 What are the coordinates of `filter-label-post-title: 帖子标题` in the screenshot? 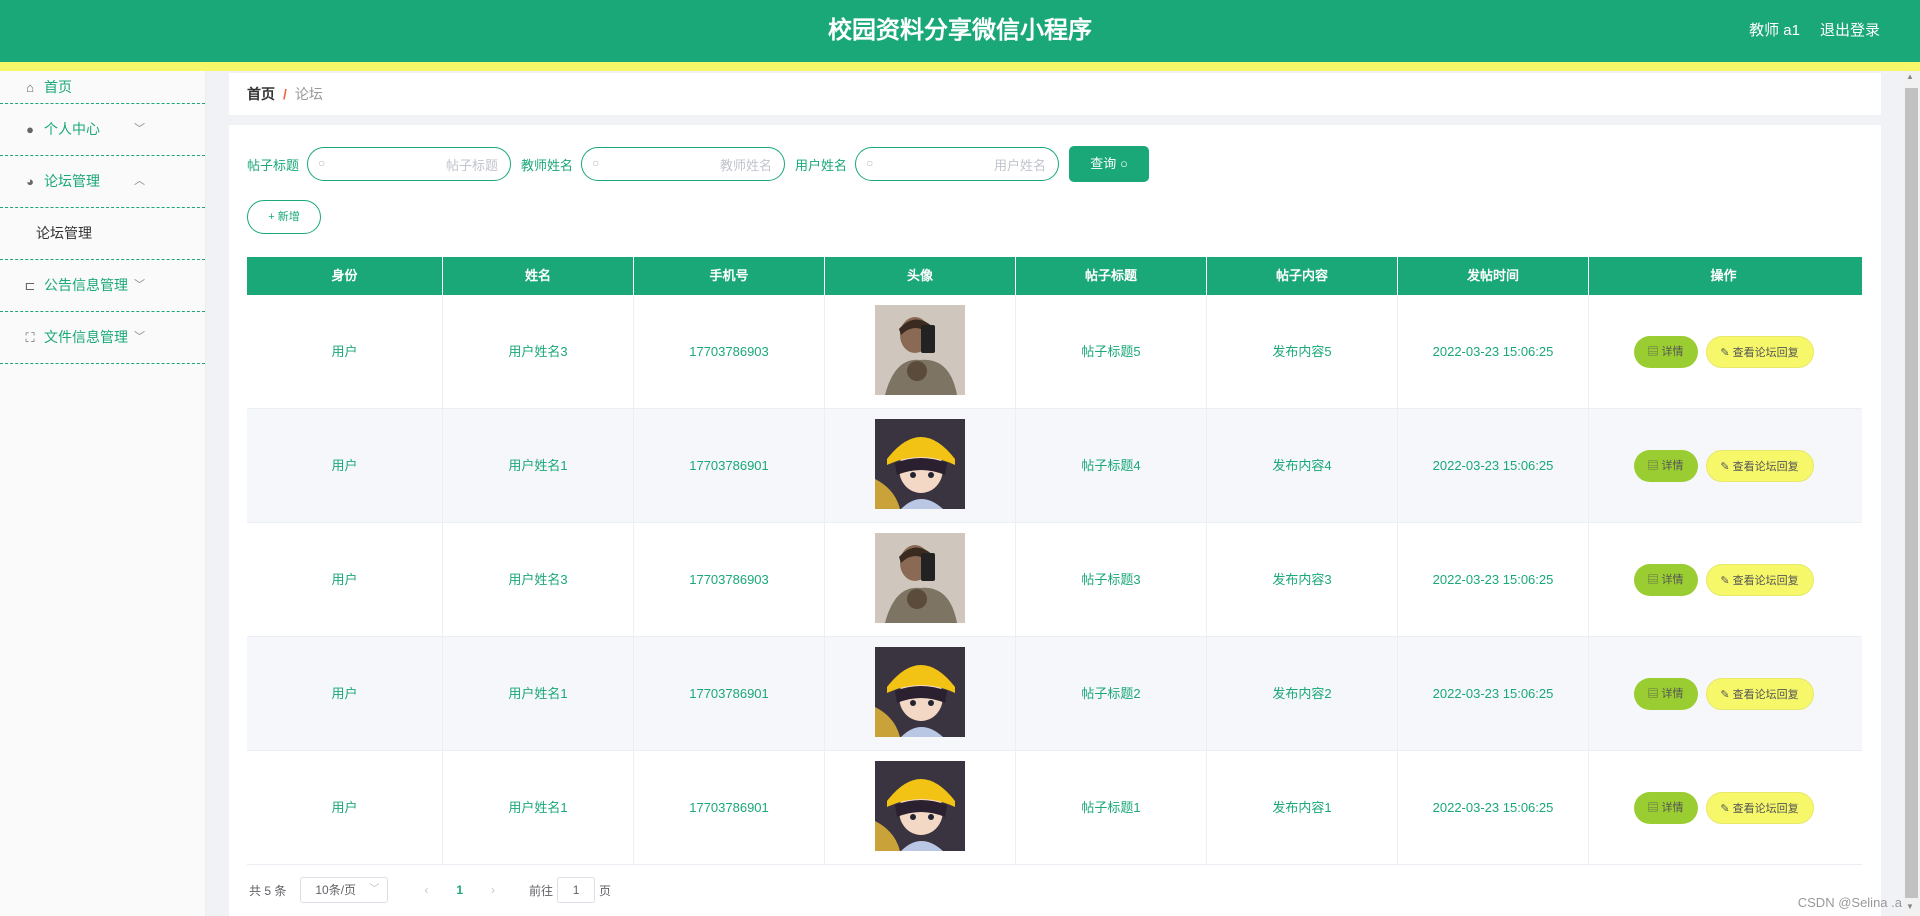 It's located at (273, 165).